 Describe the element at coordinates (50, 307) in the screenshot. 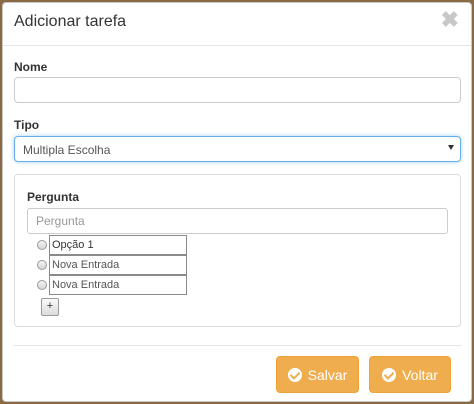

I see `add-option-button: +` at that location.